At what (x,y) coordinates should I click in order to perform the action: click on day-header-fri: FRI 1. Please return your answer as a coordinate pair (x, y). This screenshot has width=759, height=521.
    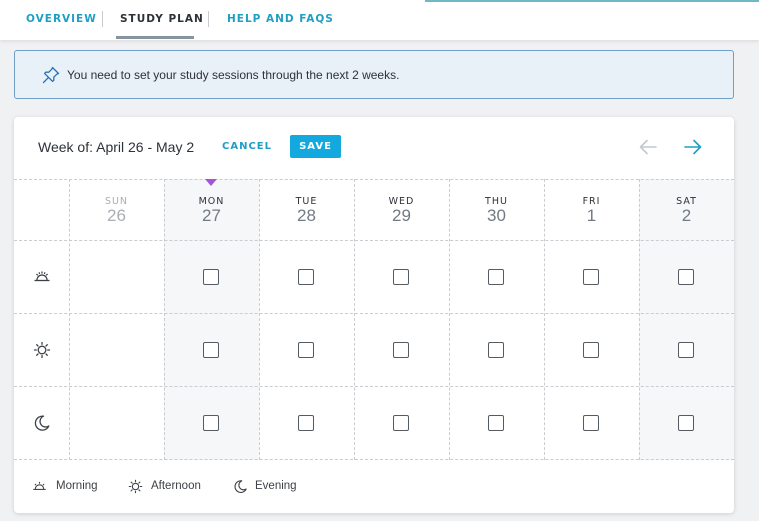
    Looking at the image, I should click on (591, 209).